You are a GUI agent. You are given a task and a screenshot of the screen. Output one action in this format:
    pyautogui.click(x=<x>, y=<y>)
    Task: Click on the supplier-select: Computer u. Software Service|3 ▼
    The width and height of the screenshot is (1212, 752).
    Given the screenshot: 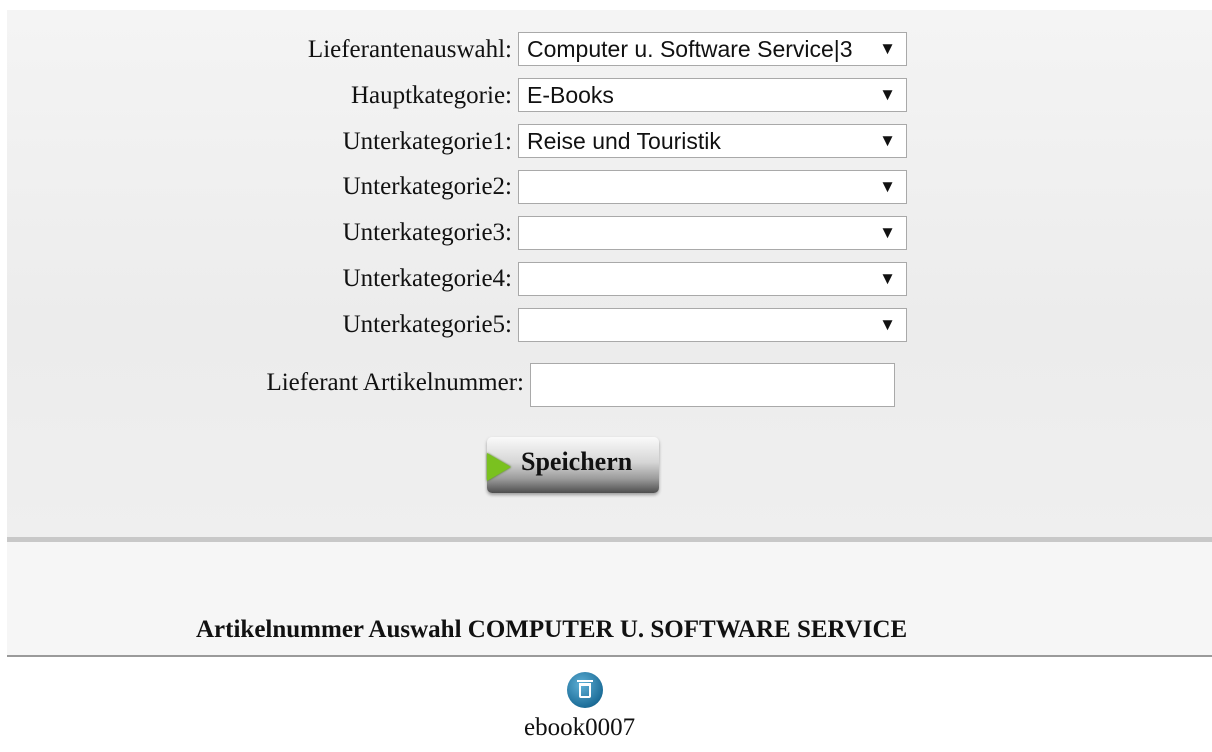 What is the action you would take?
    pyautogui.click(x=712, y=49)
    